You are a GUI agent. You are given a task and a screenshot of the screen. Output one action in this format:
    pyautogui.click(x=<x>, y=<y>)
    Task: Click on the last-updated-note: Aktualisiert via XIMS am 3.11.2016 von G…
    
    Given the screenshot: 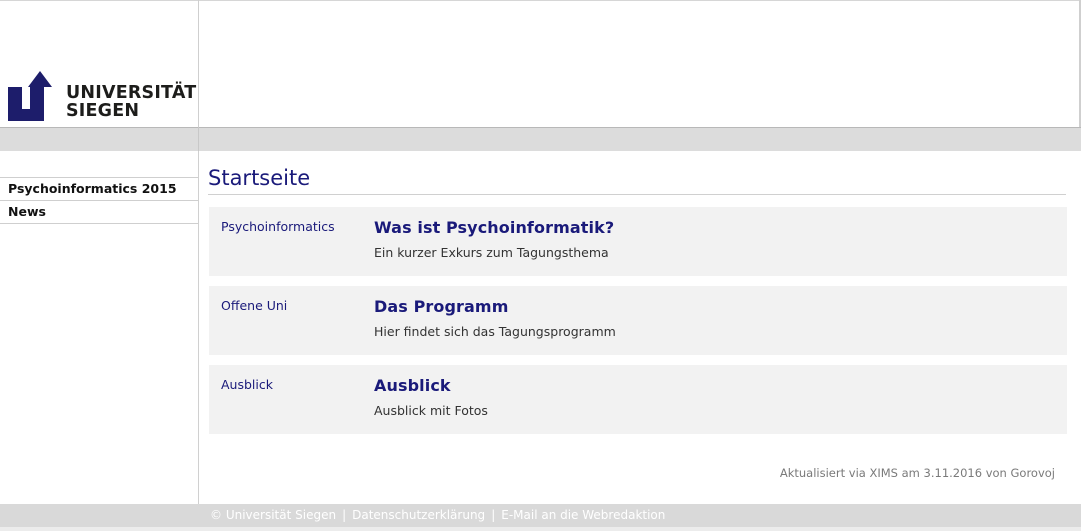 What is the action you would take?
    pyautogui.click(x=917, y=473)
    